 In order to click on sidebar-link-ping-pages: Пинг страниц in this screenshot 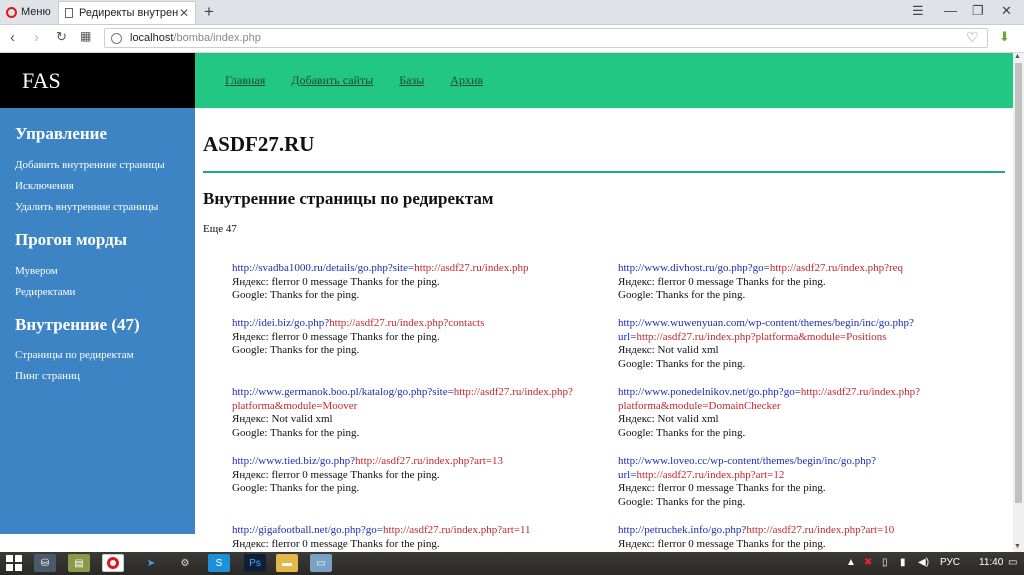, I will do `click(47, 376)`.